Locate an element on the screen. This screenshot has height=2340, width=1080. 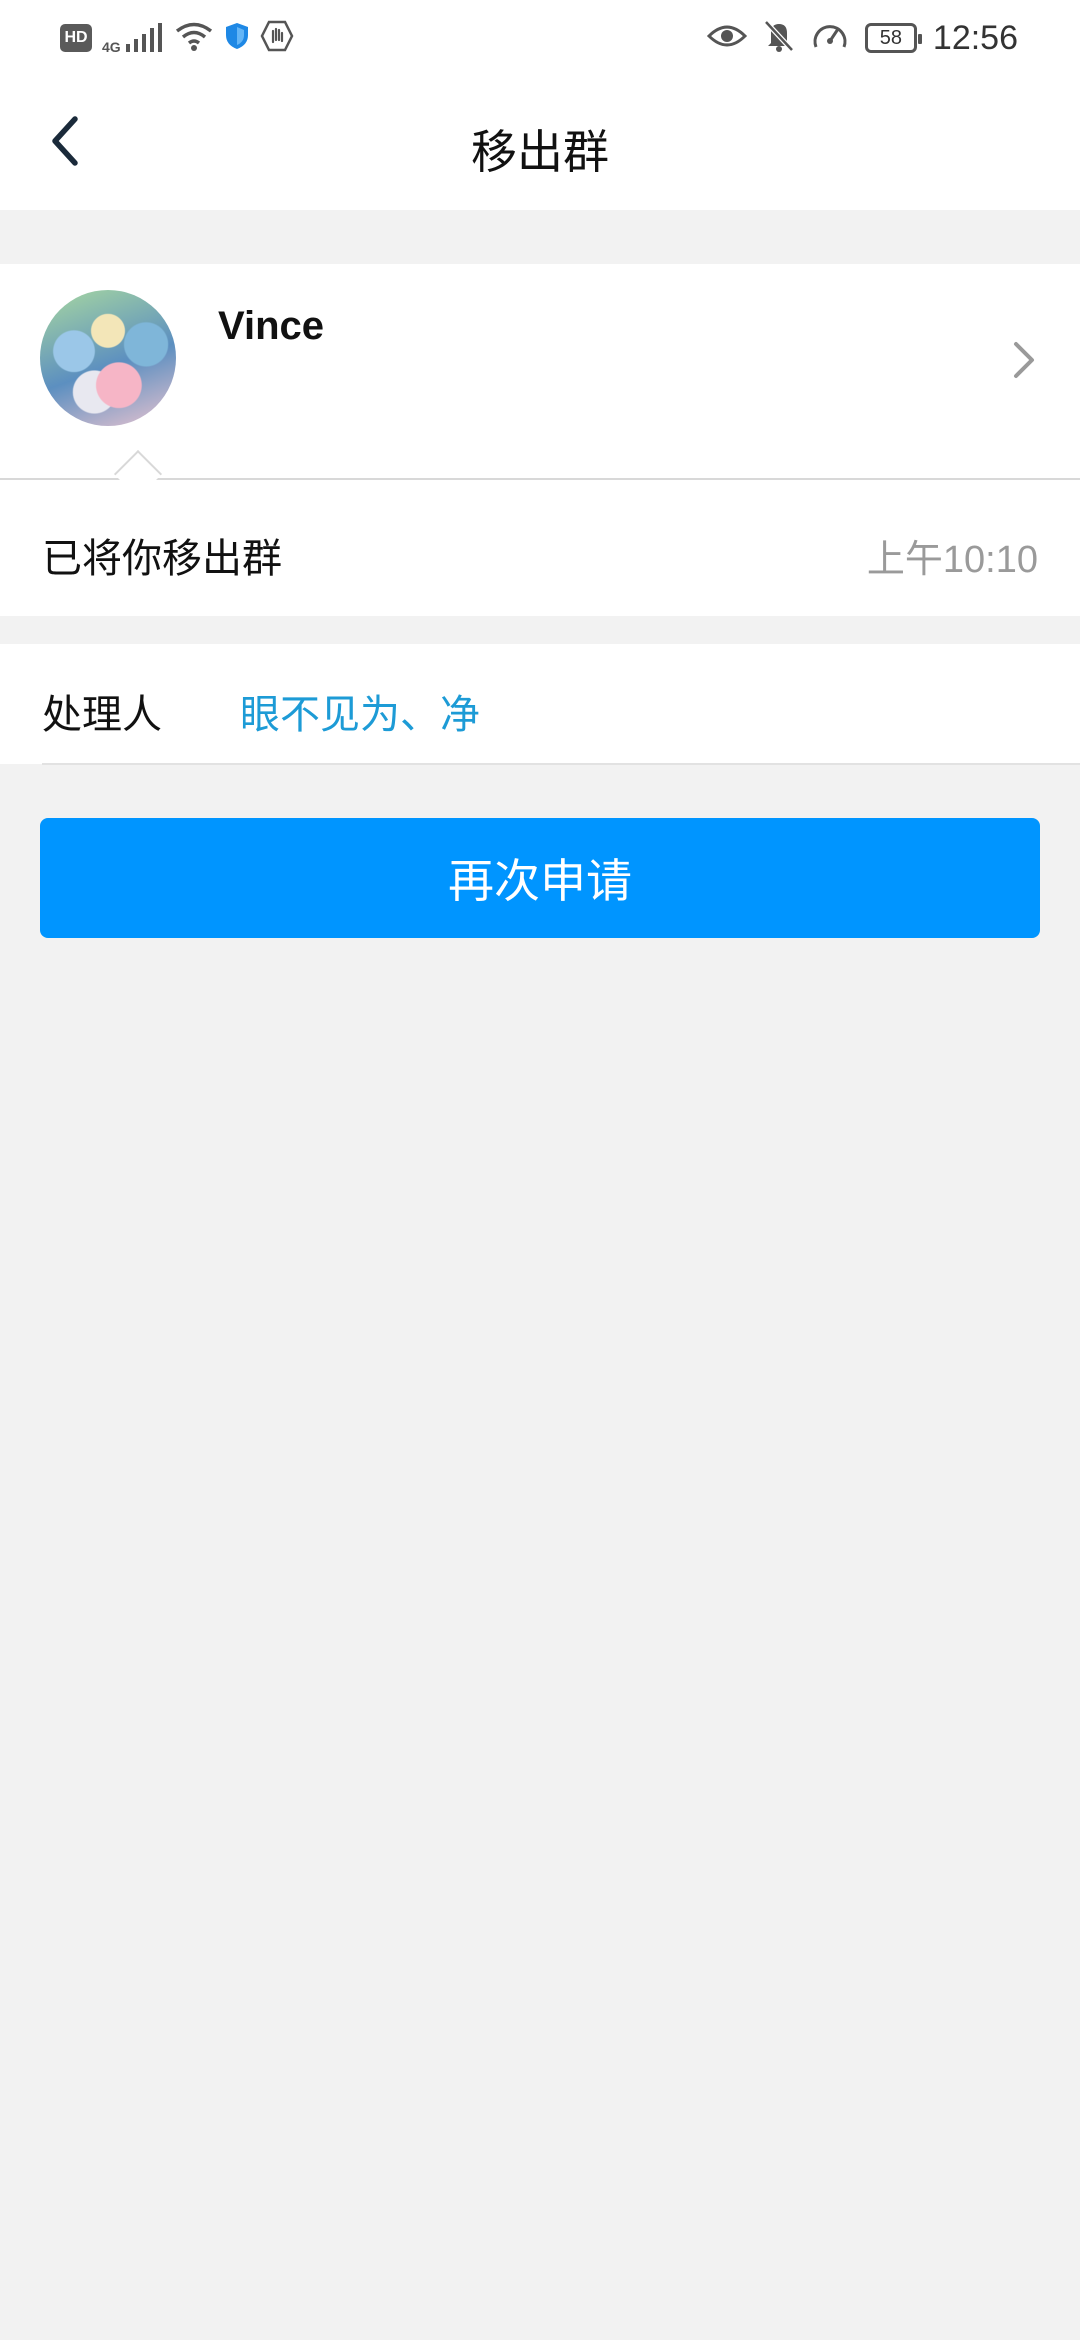
chevron-right-icon is located at coordinates (1024, 360).